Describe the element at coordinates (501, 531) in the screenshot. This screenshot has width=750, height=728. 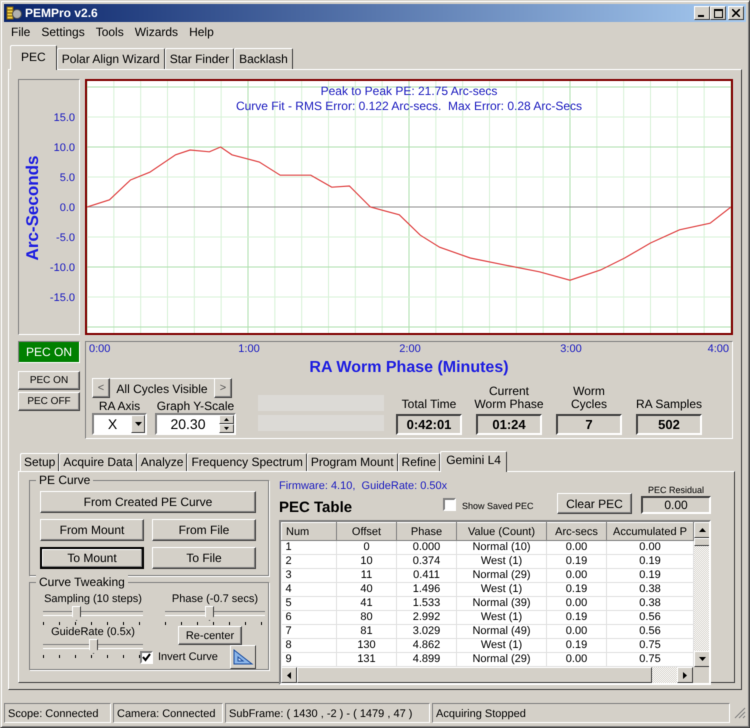
I see `column-header: Value (Count)` at that location.